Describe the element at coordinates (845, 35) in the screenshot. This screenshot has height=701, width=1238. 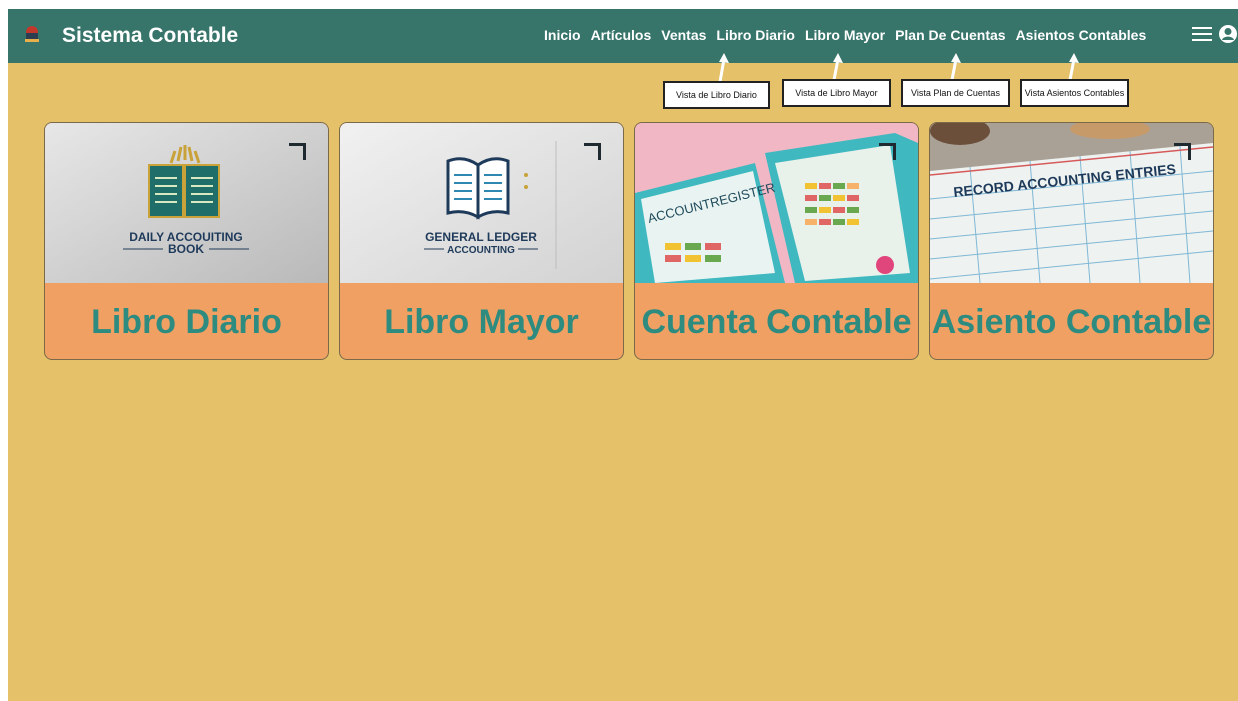
I see `nav-libro-mayor: Libro Mayor` at that location.